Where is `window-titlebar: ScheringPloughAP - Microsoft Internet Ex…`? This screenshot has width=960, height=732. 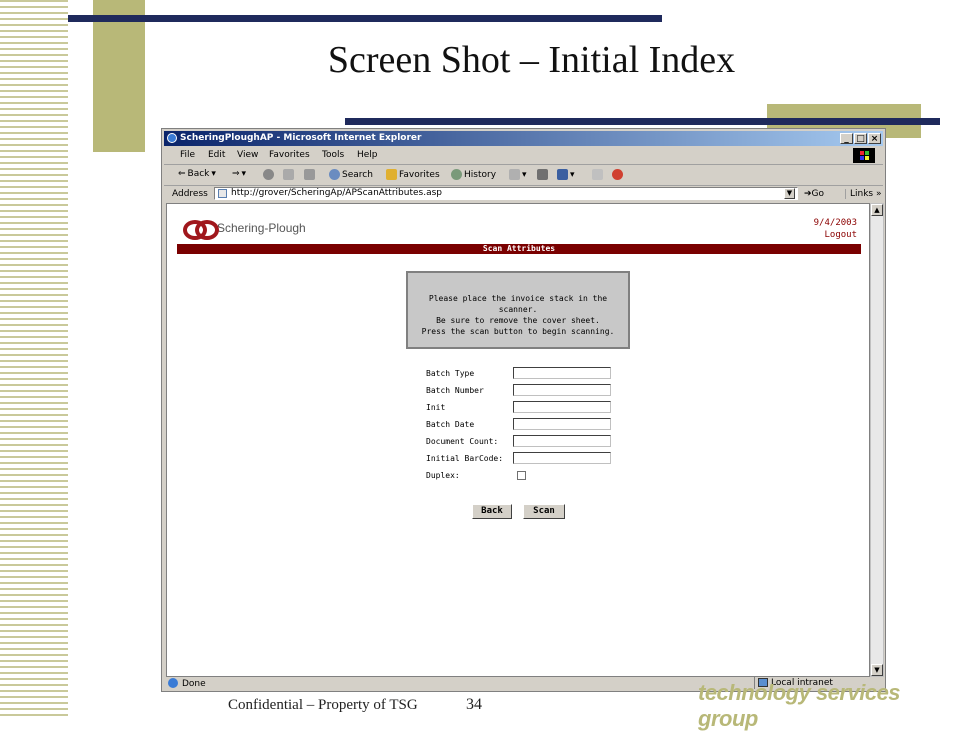 window-titlebar: ScheringPloughAP - Microsoft Internet Ex… is located at coordinates (523, 138).